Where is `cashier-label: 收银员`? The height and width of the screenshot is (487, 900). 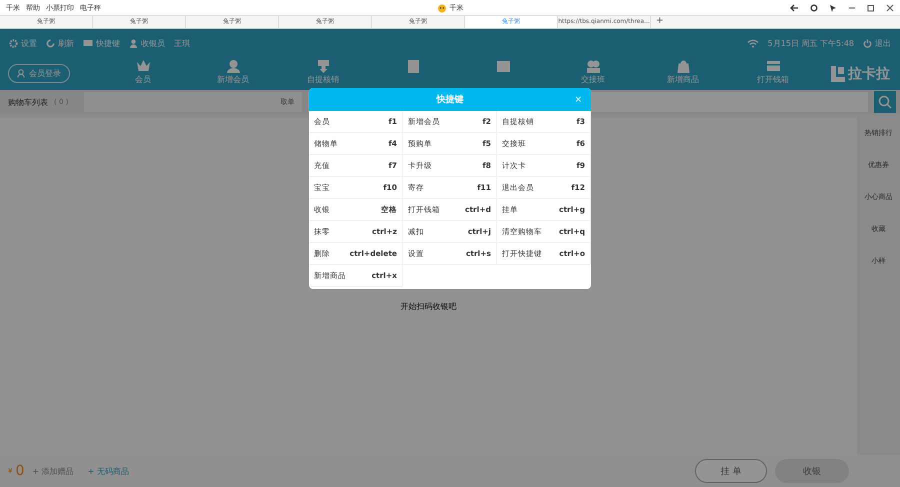
cashier-label: 收银员 is located at coordinates (147, 43).